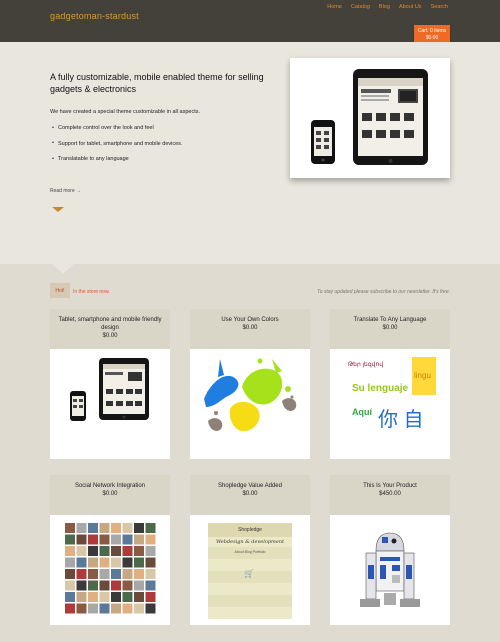 The image size is (500, 642). What do you see at coordinates (249, 573) in the screenshot?
I see `cart-icon: 🛒` at bounding box center [249, 573].